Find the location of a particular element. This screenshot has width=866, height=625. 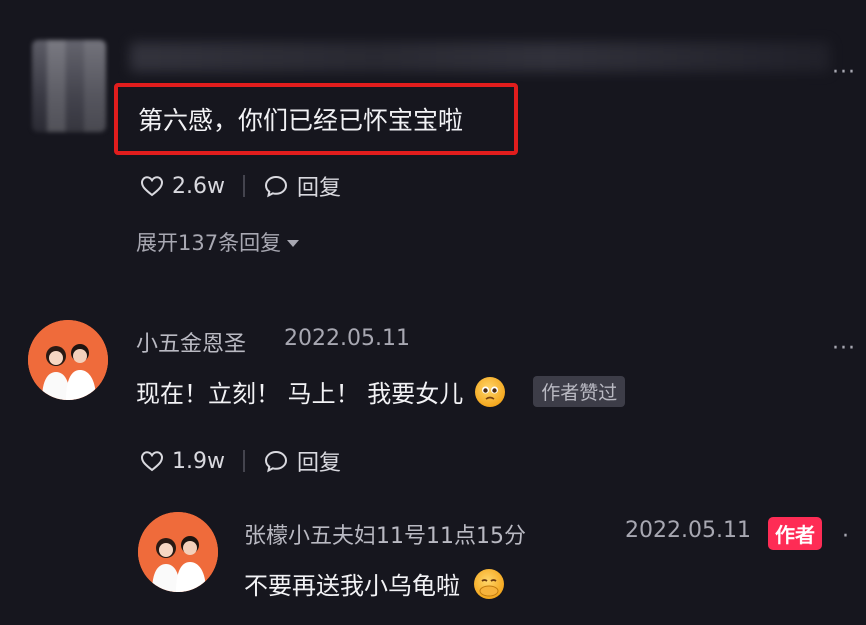

comment-actions: 1.9w 回复 is located at coordinates (240, 461).